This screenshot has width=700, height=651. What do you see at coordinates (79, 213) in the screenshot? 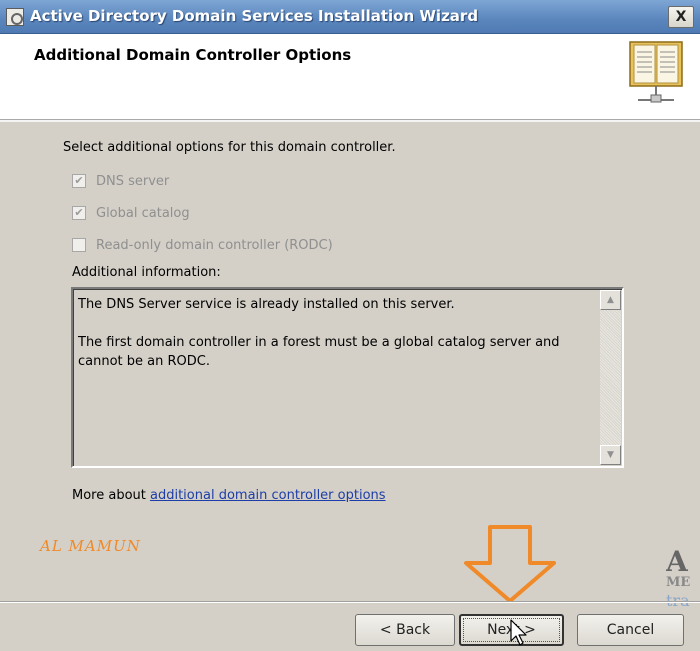
I see `global-catalog-checkbox: ✔` at bounding box center [79, 213].